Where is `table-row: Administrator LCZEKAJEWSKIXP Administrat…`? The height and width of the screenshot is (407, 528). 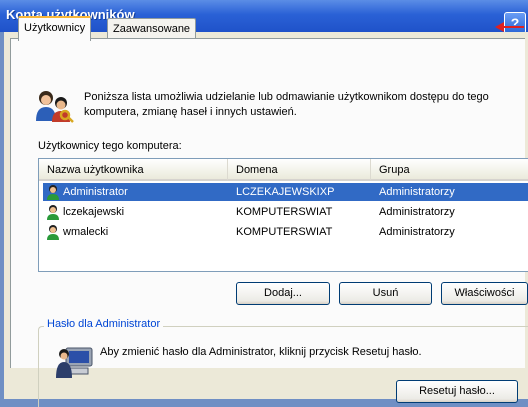 table-row: Administrator LCZEKAJEWSKIXP Administrat… is located at coordinates (285, 192).